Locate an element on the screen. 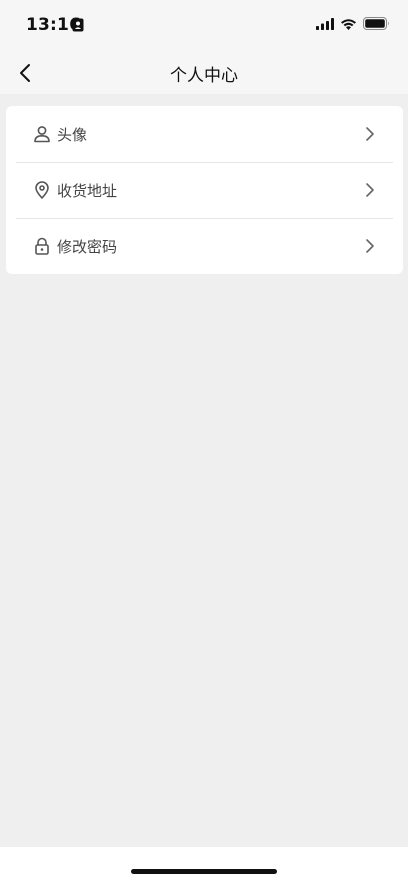 The image size is (408, 883). menu-item-address: 收货地址 is located at coordinates (204, 190).